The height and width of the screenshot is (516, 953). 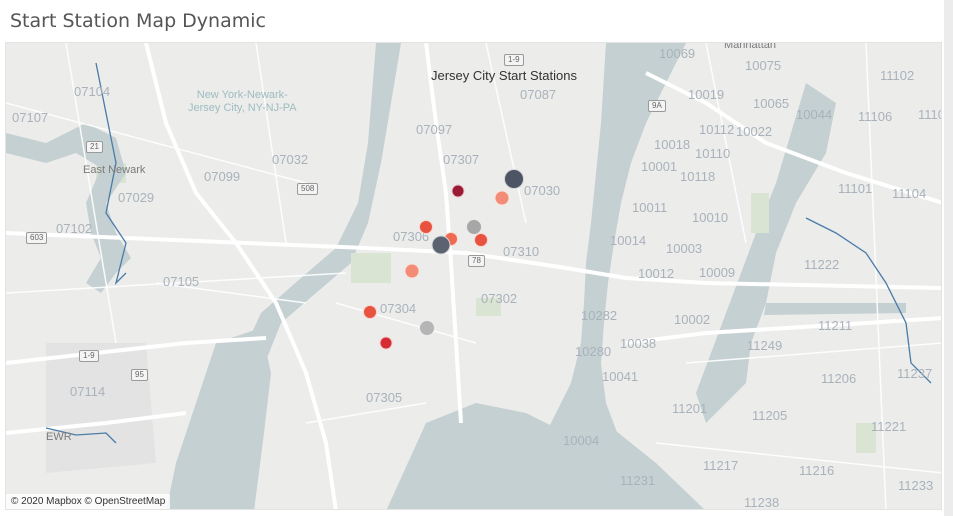 What do you see at coordinates (542, 190) in the screenshot?
I see `zip-label: 07030` at bounding box center [542, 190].